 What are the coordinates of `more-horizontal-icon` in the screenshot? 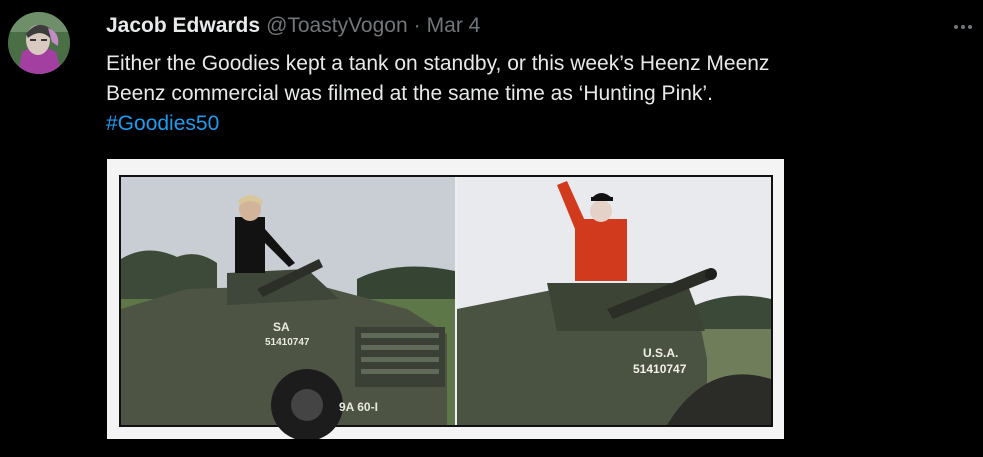 It's located at (956, 27).